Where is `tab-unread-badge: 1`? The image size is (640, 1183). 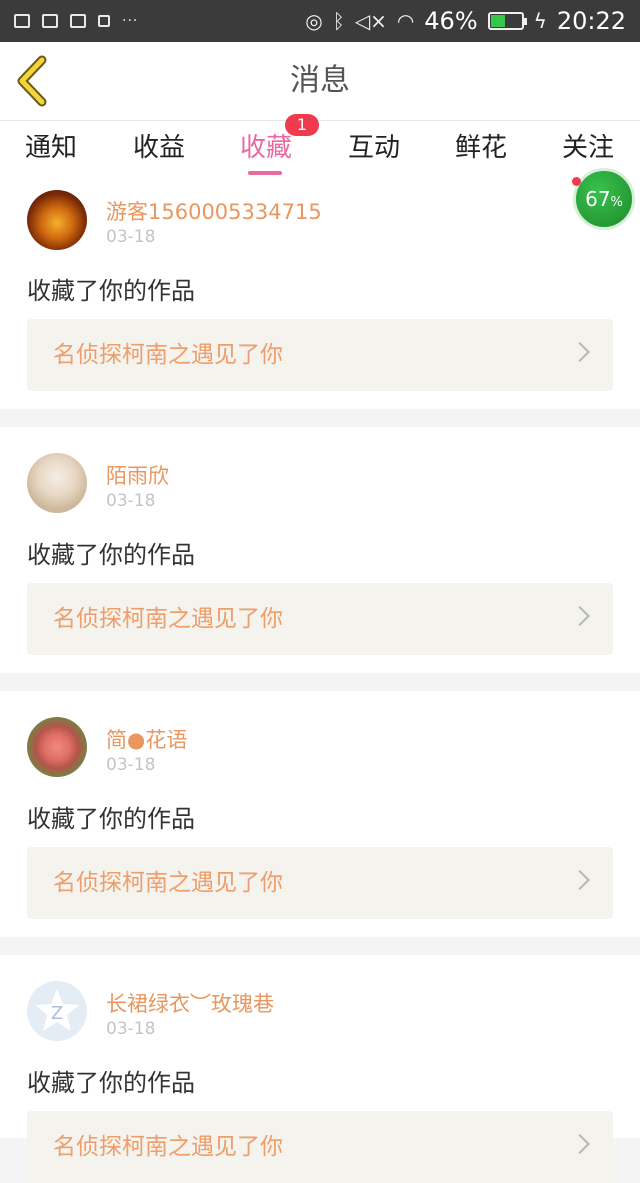
tab-unread-badge: 1 is located at coordinates (302, 125).